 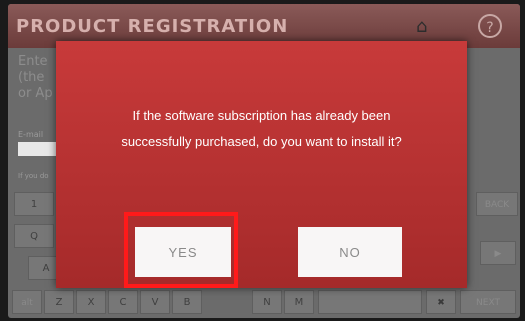 I want to click on yes-button: YES, so click(x=183, y=252).